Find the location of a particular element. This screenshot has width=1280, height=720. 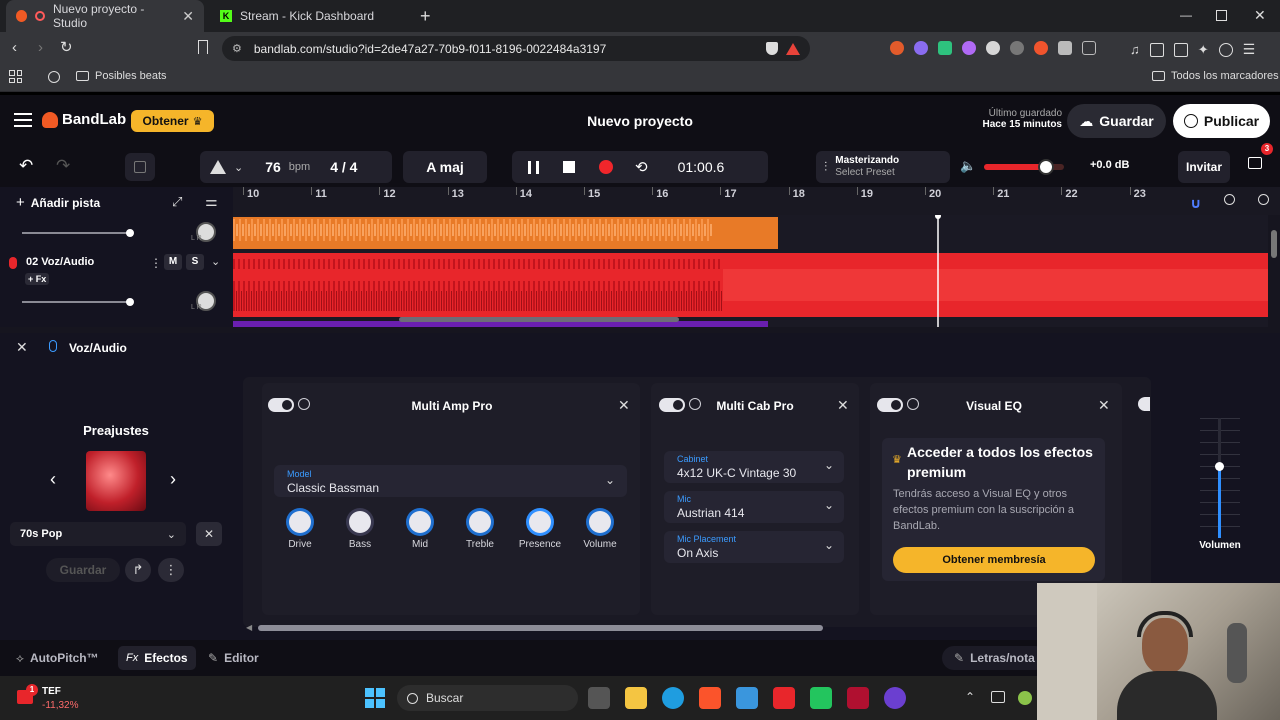

reload-icon: ↻ is located at coordinates (66, 47).